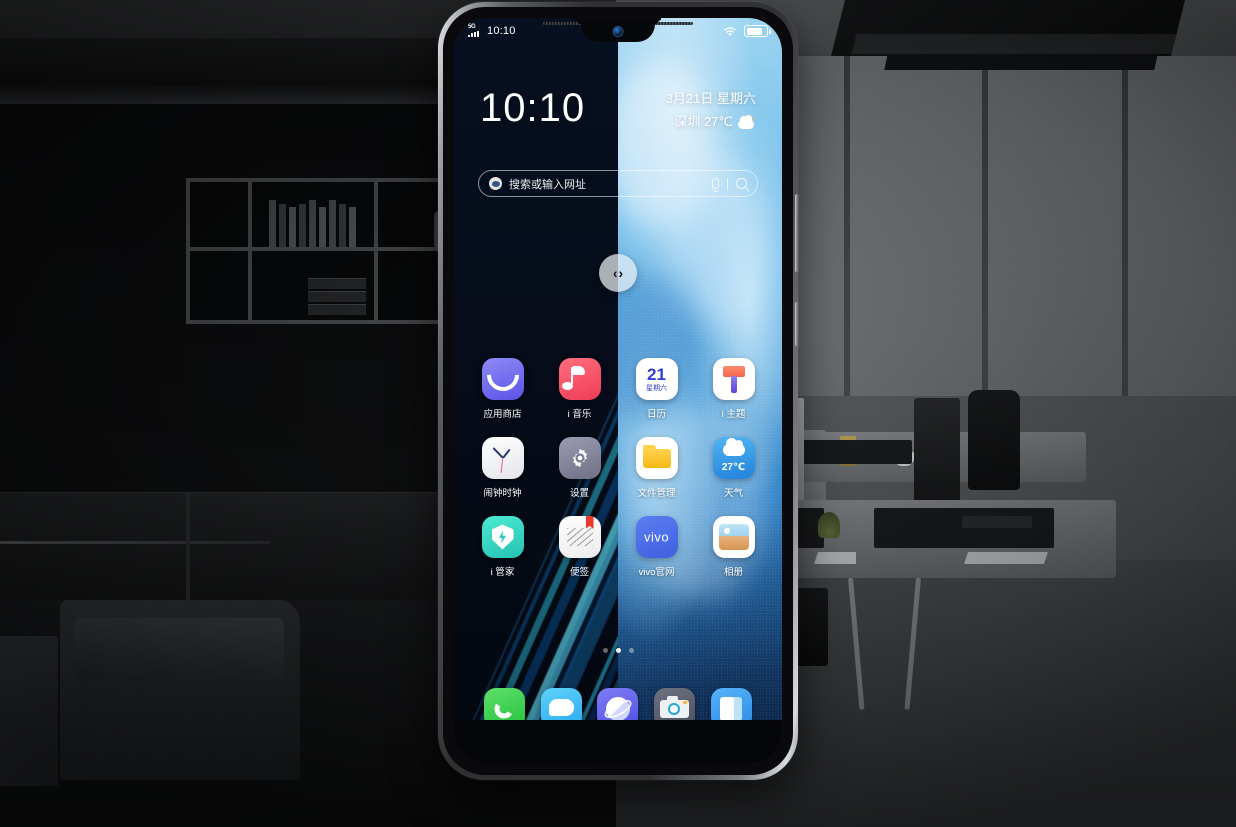  I want to click on app-app-store: 应用商店, so click(502, 389).